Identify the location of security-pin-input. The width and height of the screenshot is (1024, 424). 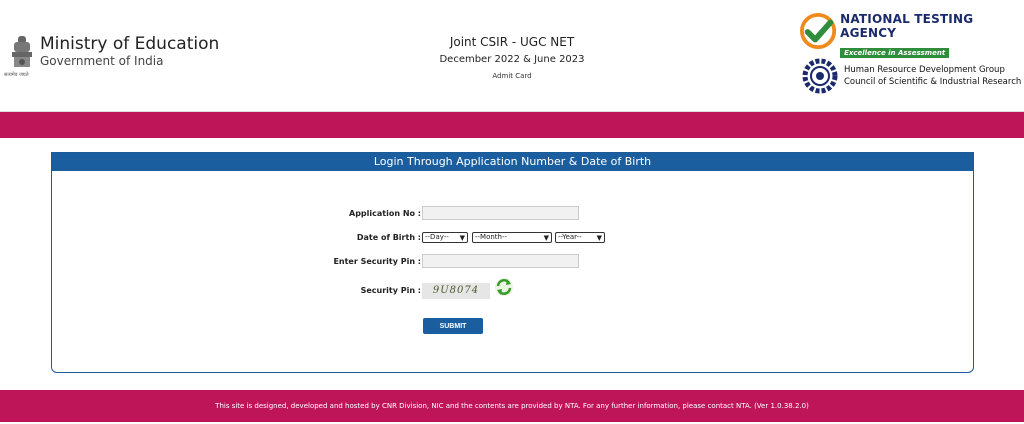
(500, 261).